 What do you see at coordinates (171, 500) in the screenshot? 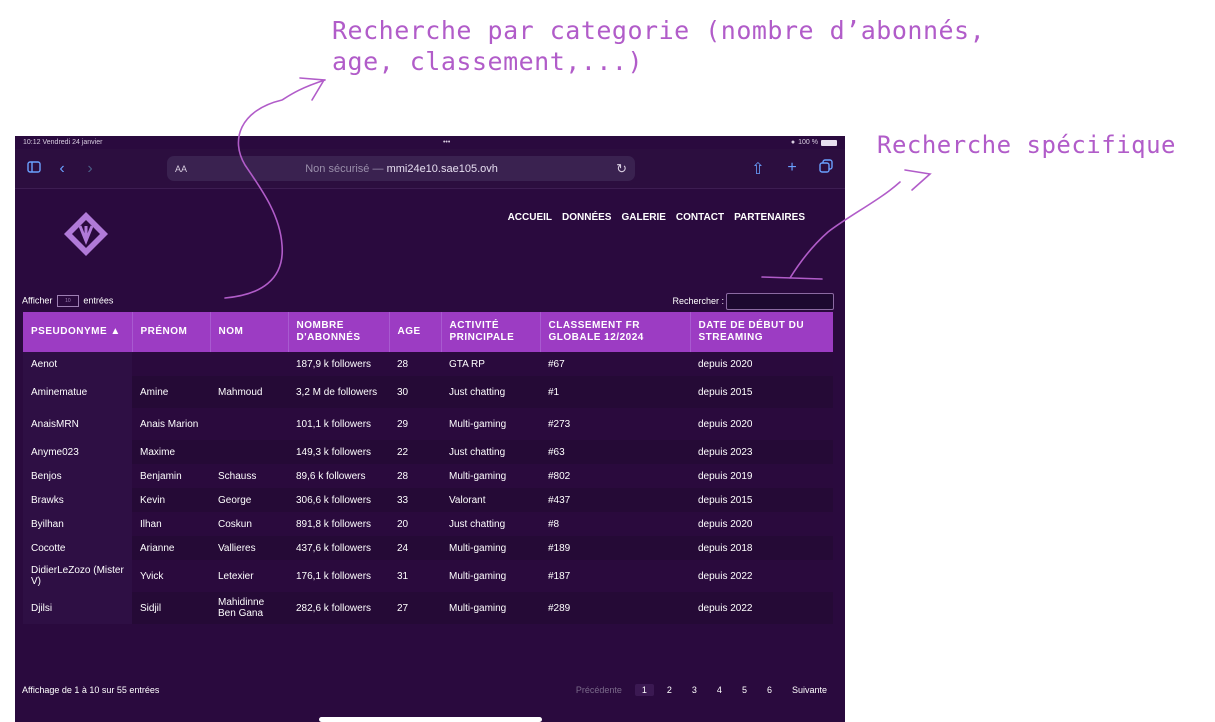
I see `table-cell: Kevin` at bounding box center [171, 500].